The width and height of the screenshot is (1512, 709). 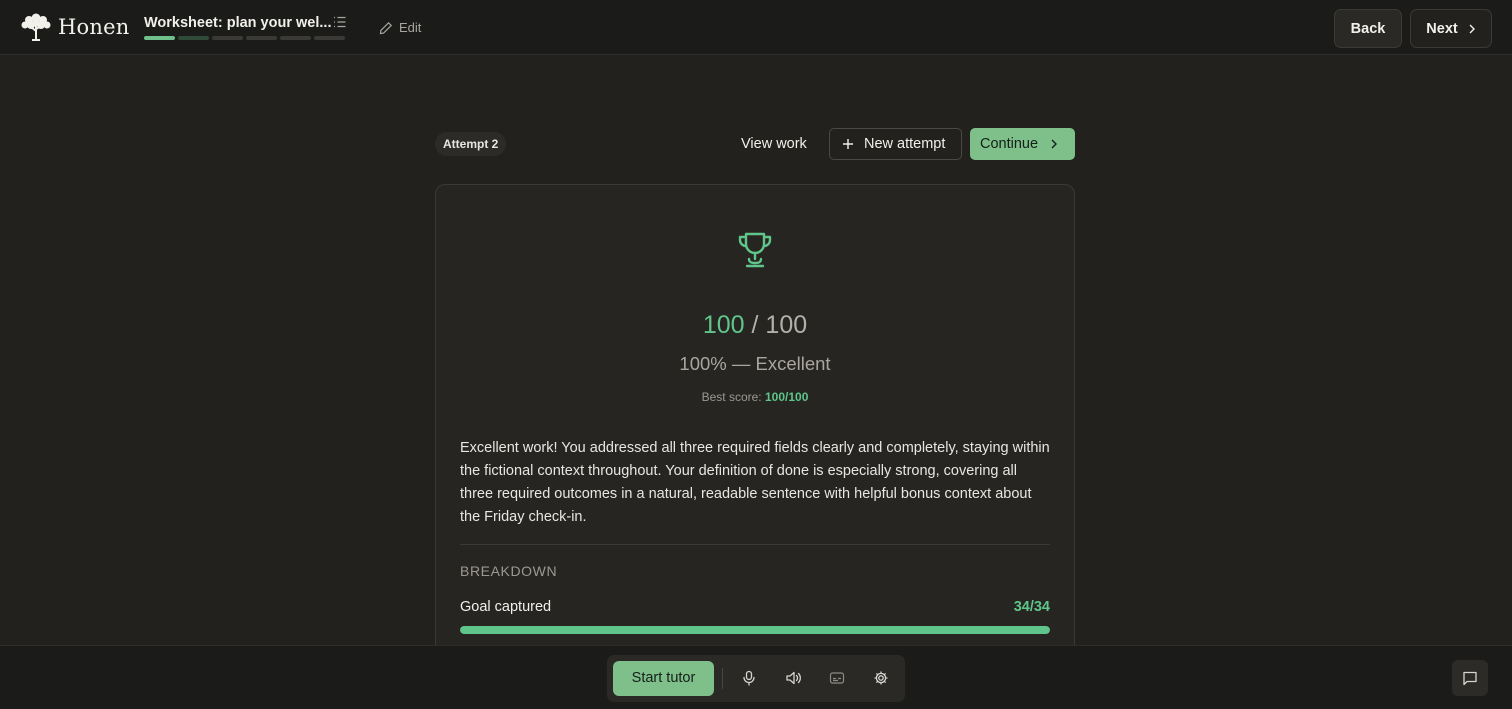 What do you see at coordinates (1009, 144) in the screenshot?
I see `continue-label: Continue` at bounding box center [1009, 144].